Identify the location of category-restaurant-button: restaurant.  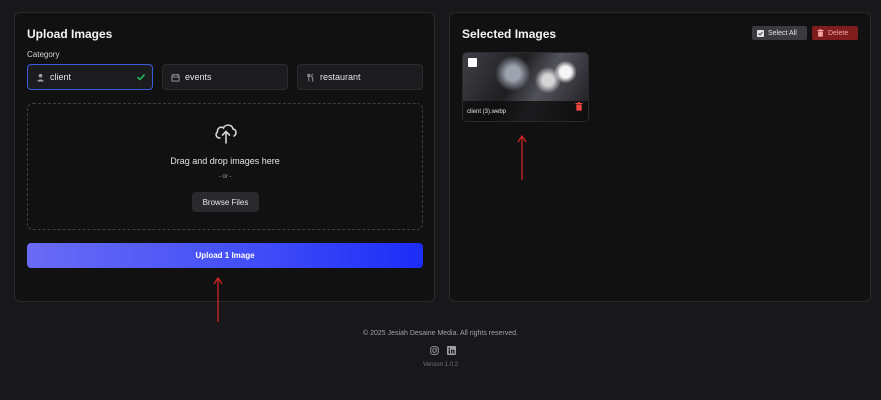
(360, 77).